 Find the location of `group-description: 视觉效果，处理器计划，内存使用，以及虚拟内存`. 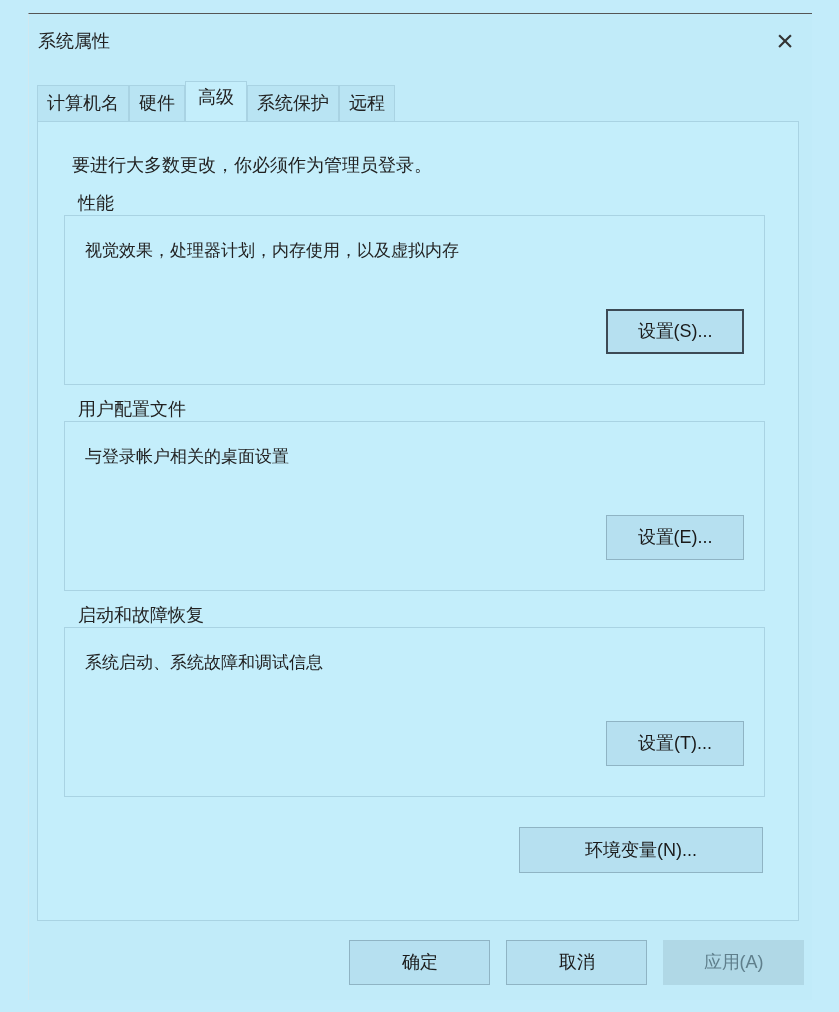

group-description: 视觉效果，处理器计划，内存使用，以及虚拟内存 is located at coordinates (272, 251).